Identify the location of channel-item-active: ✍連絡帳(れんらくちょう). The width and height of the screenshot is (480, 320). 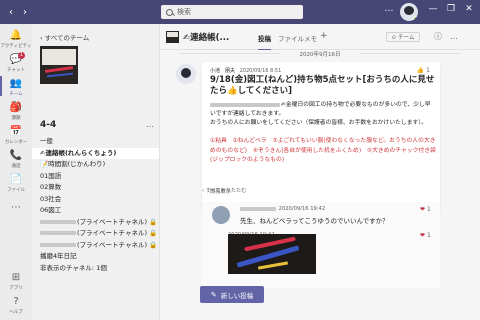
(95, 153).